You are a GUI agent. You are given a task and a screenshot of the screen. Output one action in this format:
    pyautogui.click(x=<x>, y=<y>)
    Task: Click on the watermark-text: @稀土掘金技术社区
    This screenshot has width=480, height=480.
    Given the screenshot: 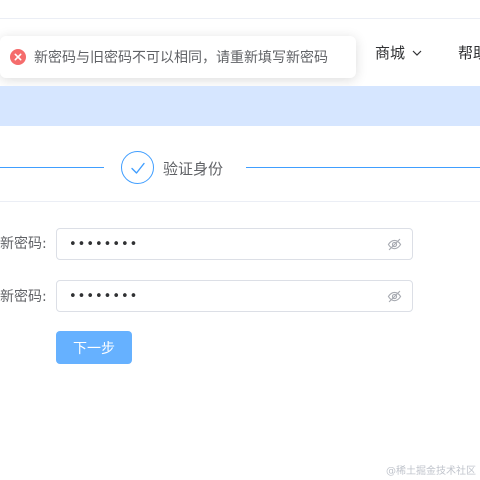 What is the action you would take?
    pyautogui.click(x=431, y=471)
    